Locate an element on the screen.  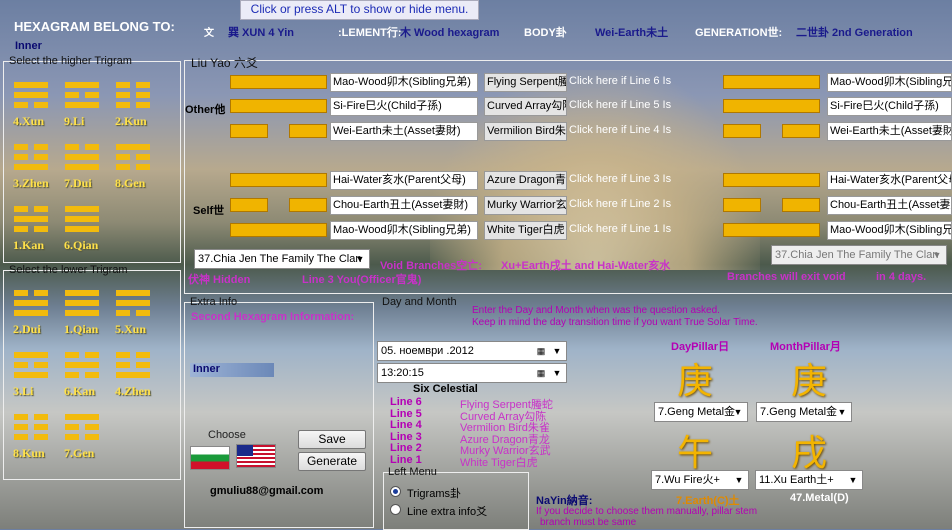
trigram-9-li is located at coordinates (82, 97).